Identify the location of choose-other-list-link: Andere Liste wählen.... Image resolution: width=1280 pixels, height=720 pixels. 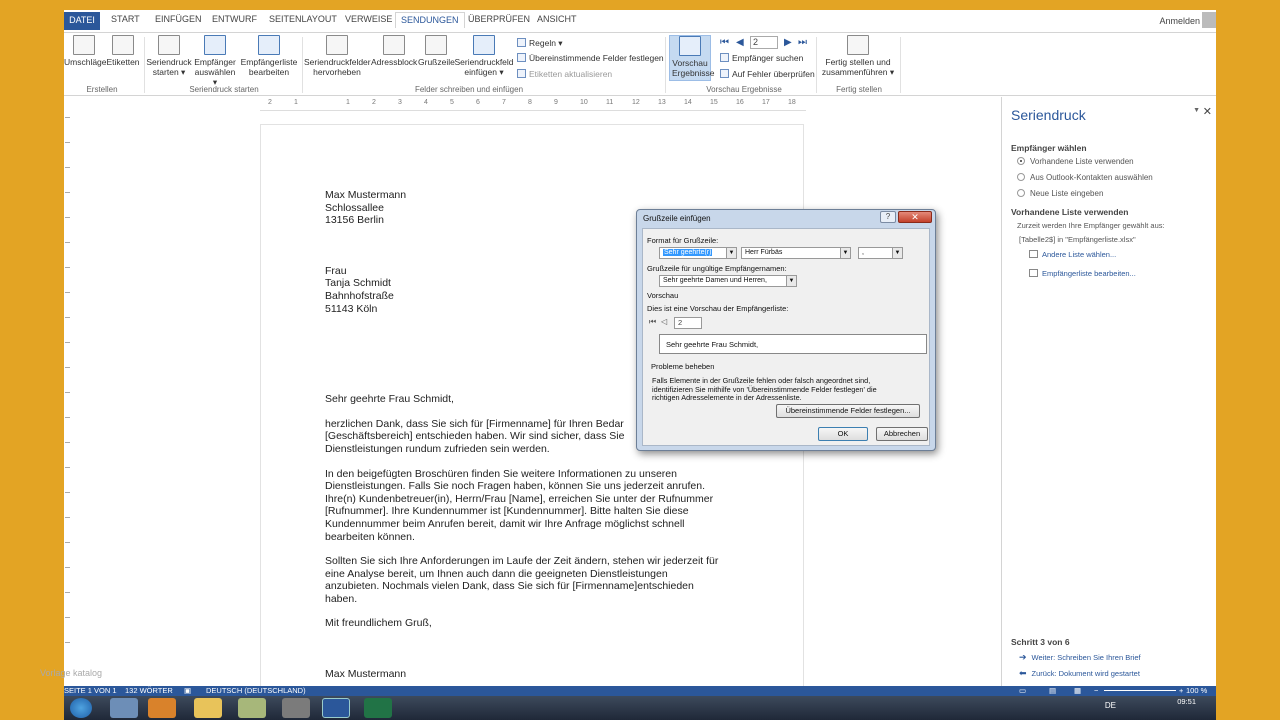
(1072, 254).